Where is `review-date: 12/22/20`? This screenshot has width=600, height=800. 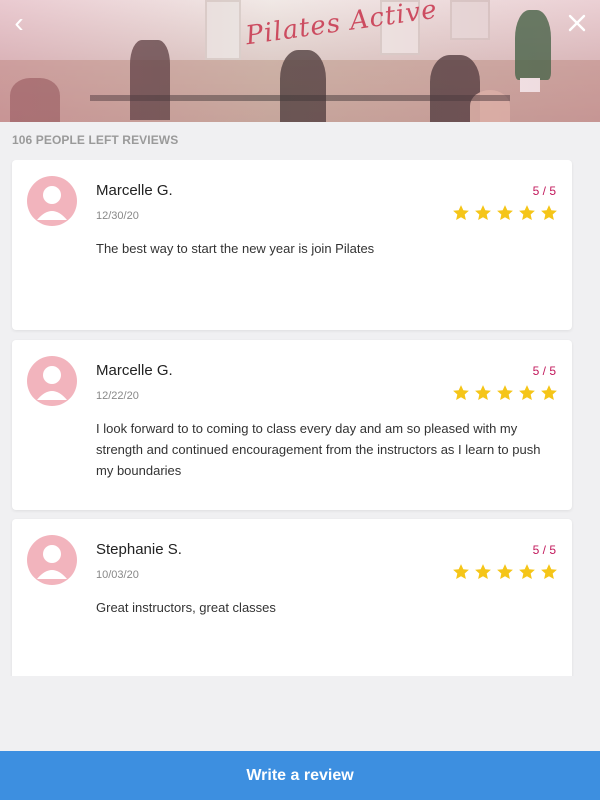 review-date: 12/22/20 is located at coordinates (117, 396).